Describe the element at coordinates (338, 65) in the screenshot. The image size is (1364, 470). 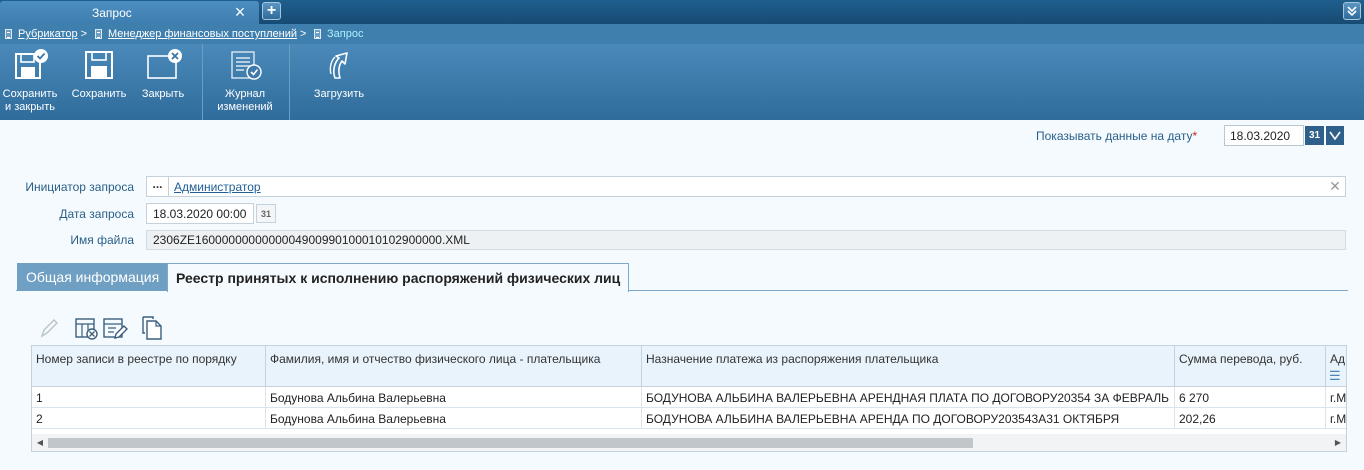
I see `upload-icon` at that location.